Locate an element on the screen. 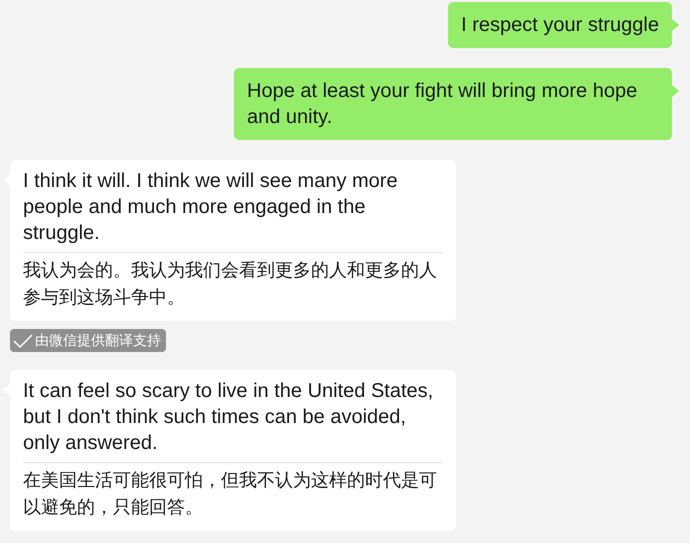  message-bubble: I respect your struggle is located at coordinates (560, 25).